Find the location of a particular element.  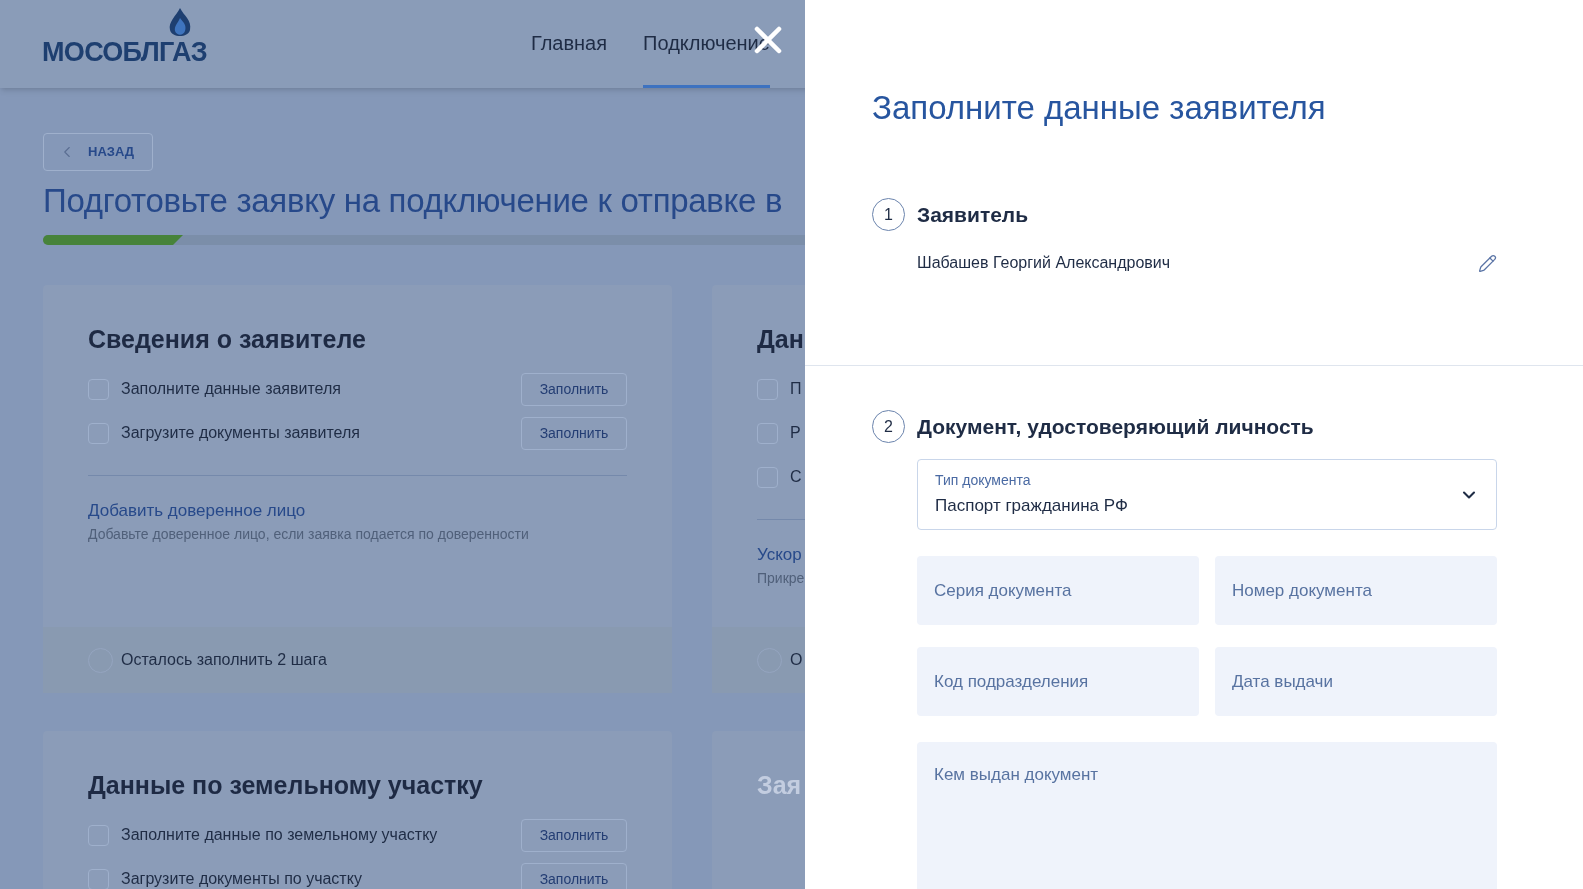

task-label: Заполните данные заявителя is located at coordinates (231, 389).